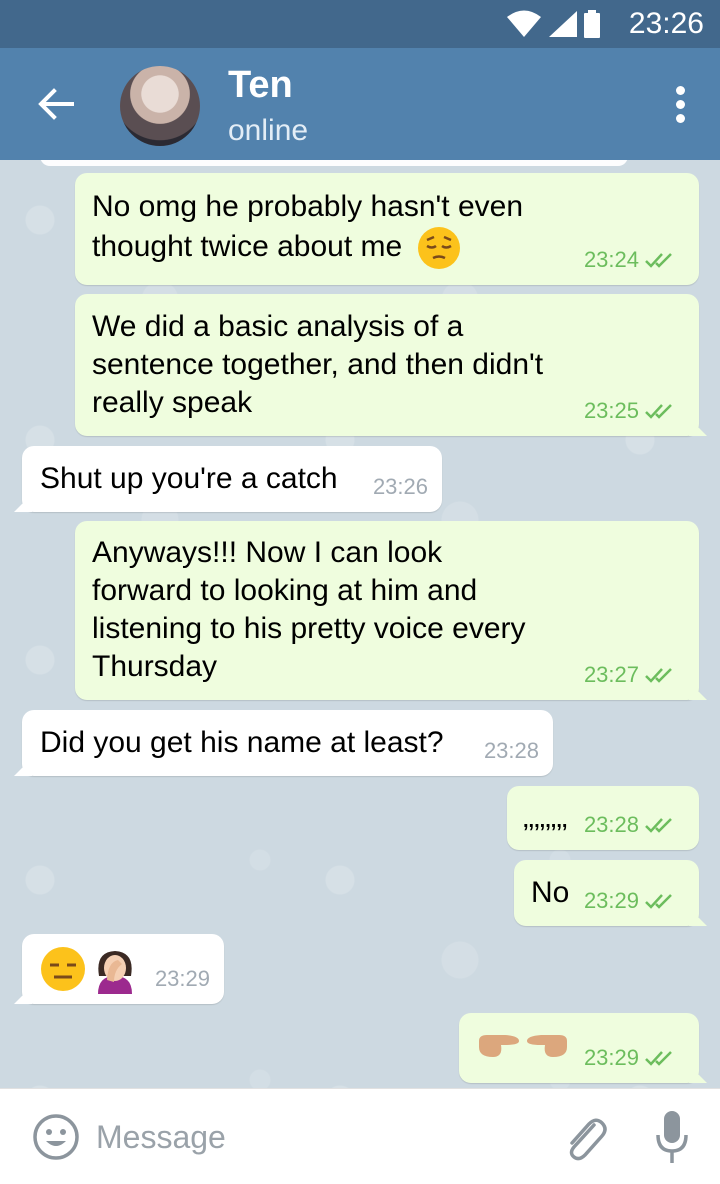 This screenshot has height=1184, width=720. What do you see at coordinates (56, 104) in the screenshot?
I see `back-arrow-icon` at bounding box center [56, 104].